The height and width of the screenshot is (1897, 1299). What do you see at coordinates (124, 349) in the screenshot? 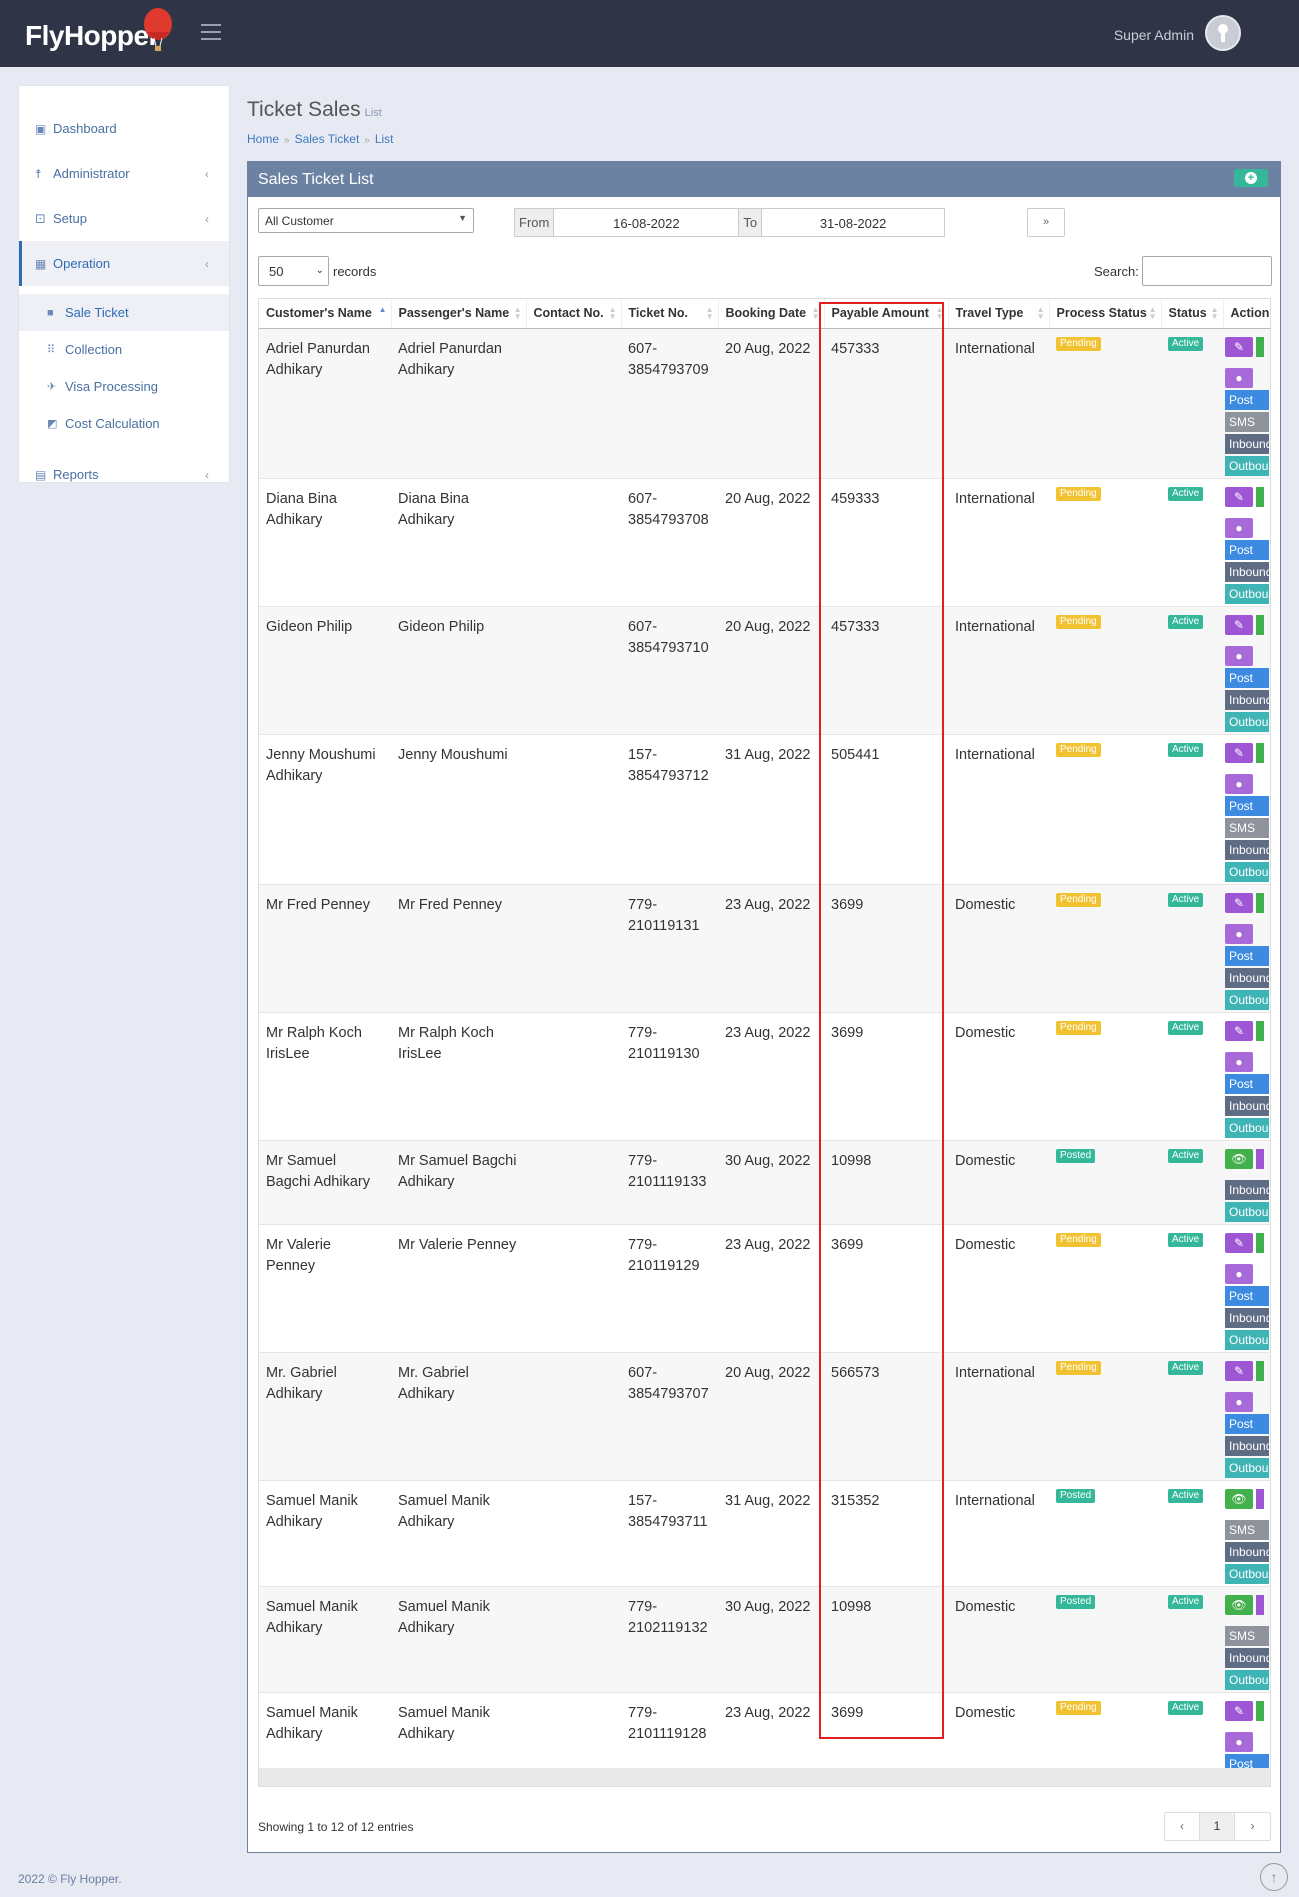
I see `sidebar-subitem-collection: ⠿ Collection` at bounding box center [124, 349].